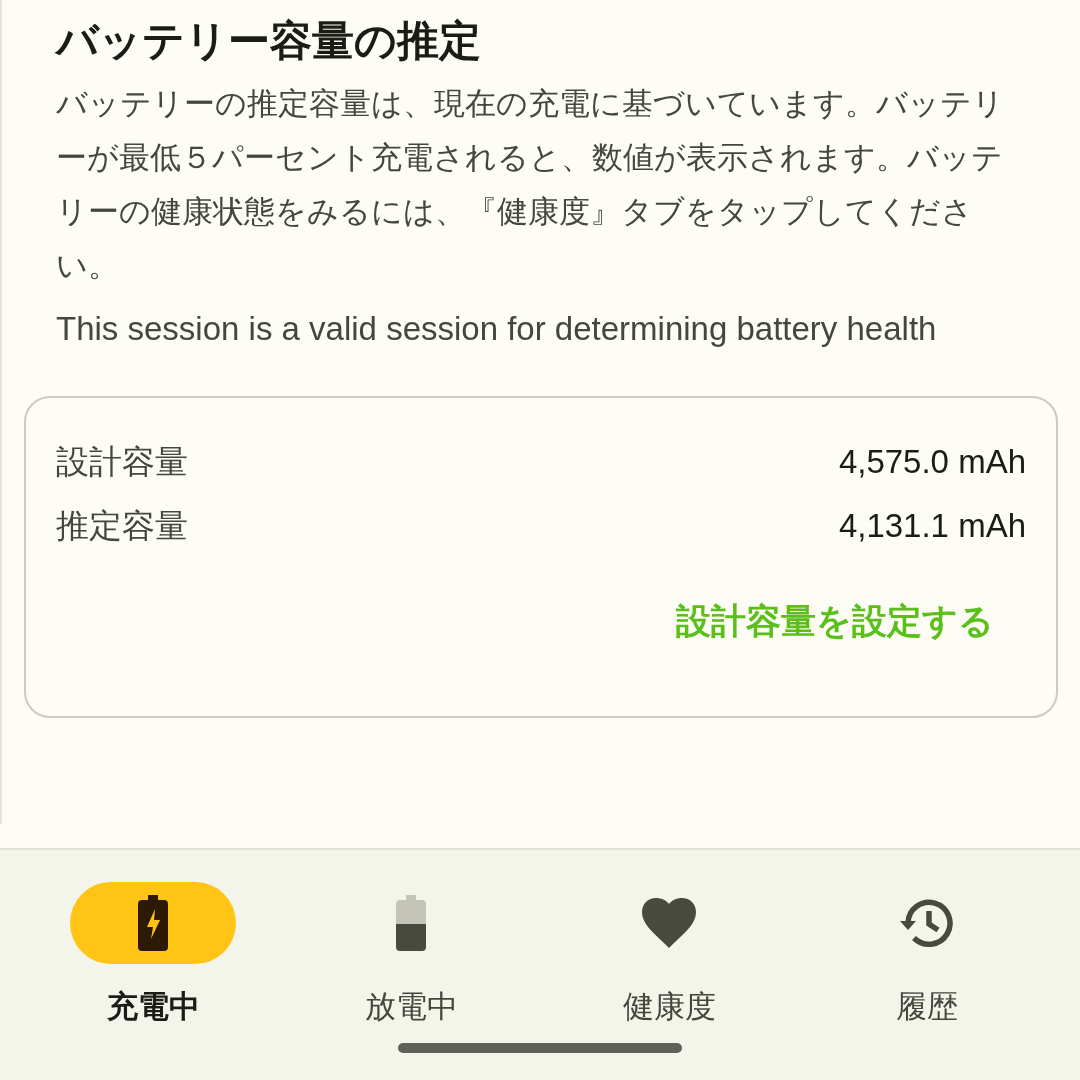  Describe the element at coordinates (497, 329) in the screenshot. I see `session-note: This session is a valid session for determining battery health` at that location.